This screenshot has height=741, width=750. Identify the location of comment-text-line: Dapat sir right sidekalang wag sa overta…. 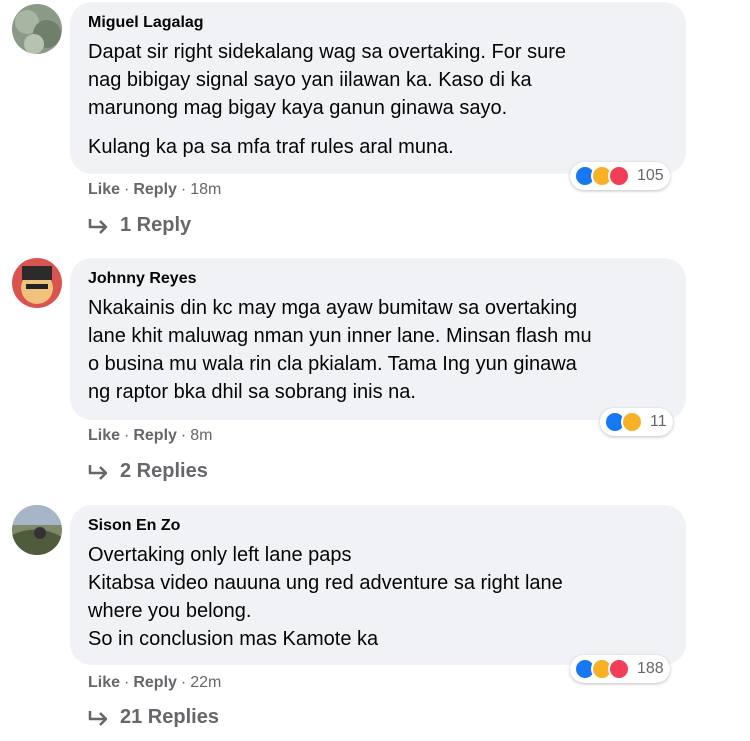
(327, 52).